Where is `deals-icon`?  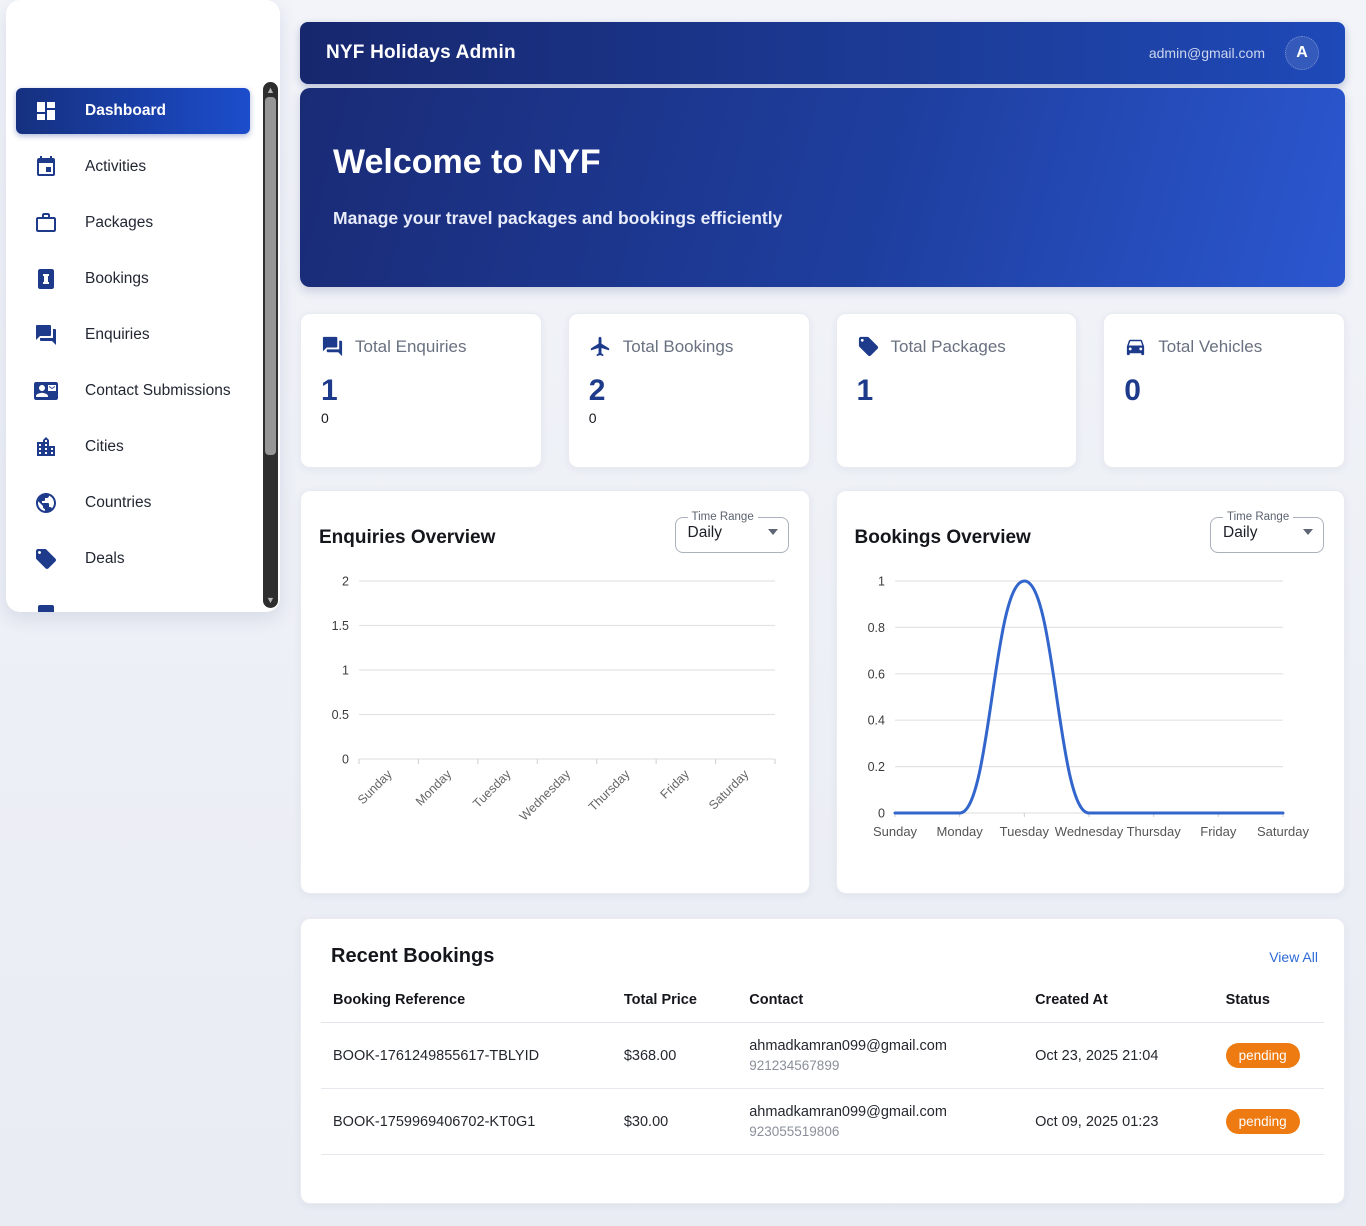 deals-icon is located at coordinates (46, 559).